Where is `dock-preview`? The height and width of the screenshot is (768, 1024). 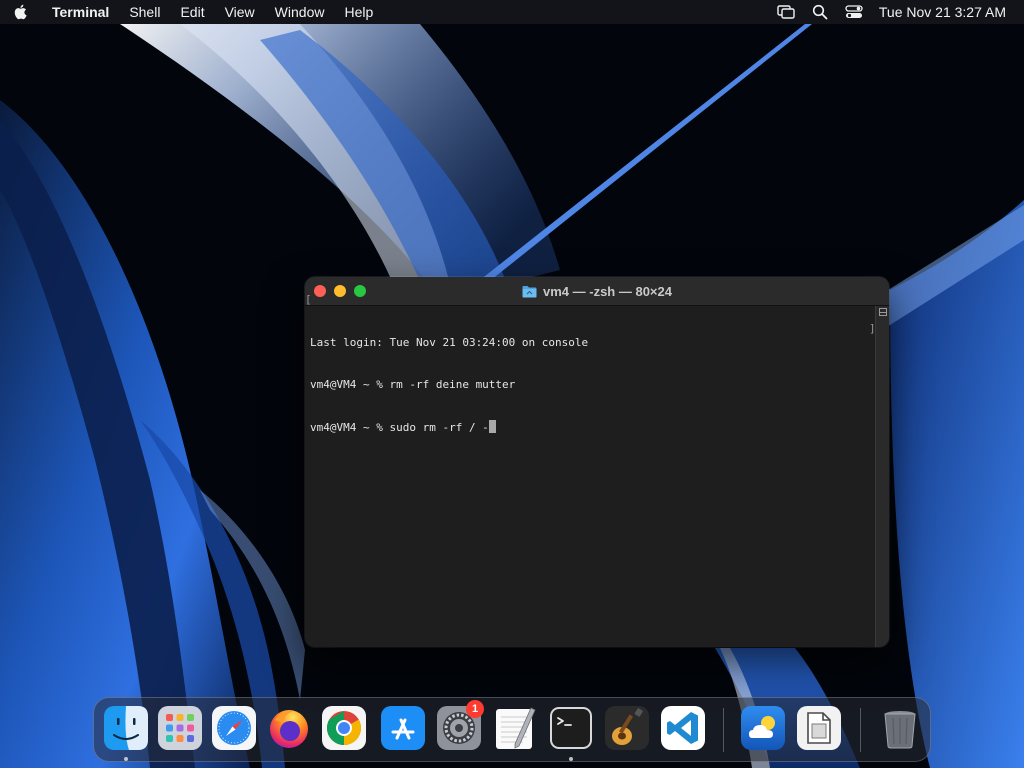 dock-preview is located at coordinates (819, 728).